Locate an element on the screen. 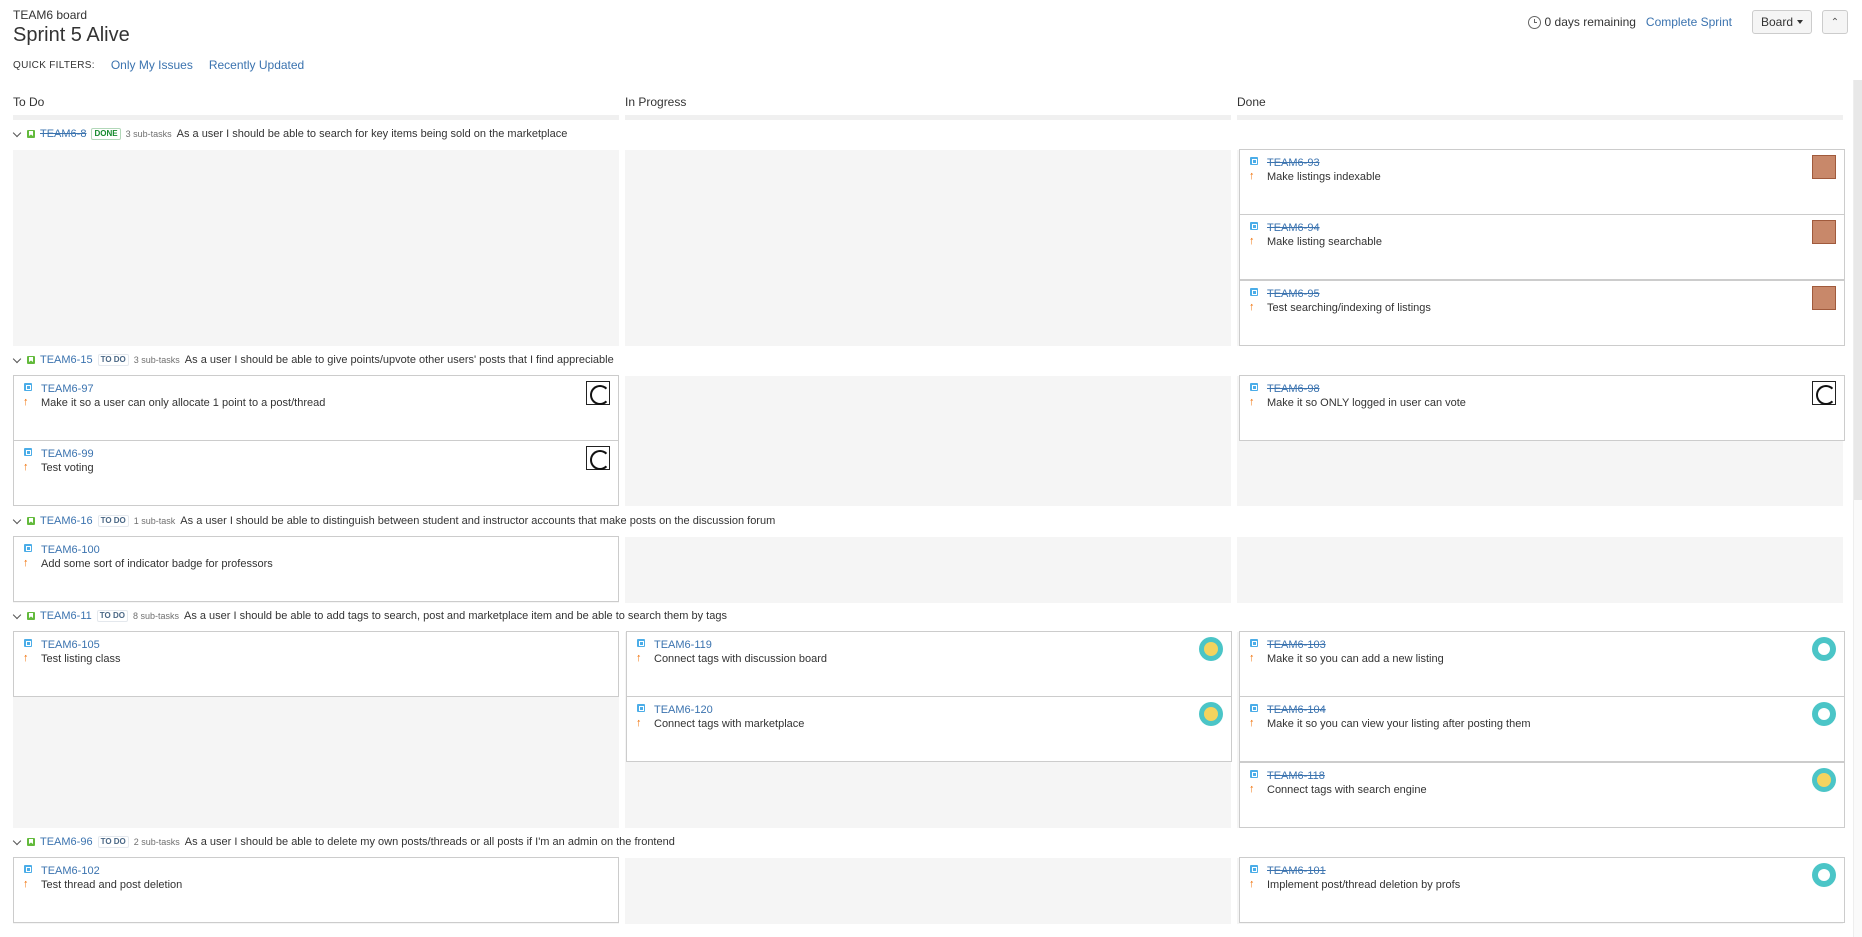  card-key: TEAM6-118 is located at coordinates (1296, 776).